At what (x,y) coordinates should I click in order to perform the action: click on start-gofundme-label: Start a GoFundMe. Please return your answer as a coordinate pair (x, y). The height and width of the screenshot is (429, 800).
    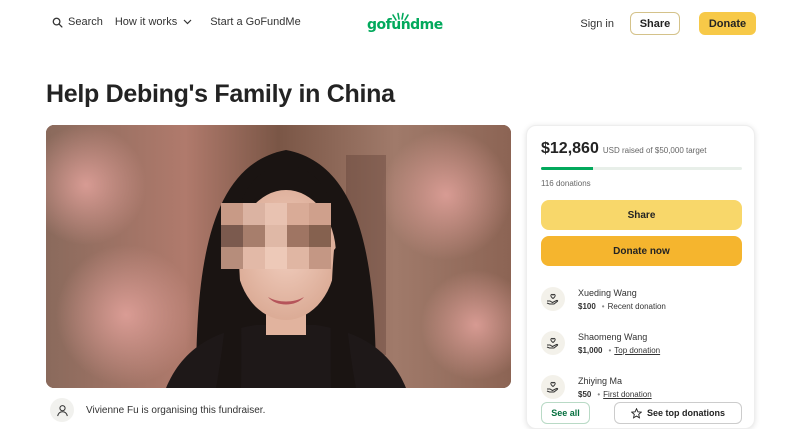
    Looking at the image, I should click on (255, 22).